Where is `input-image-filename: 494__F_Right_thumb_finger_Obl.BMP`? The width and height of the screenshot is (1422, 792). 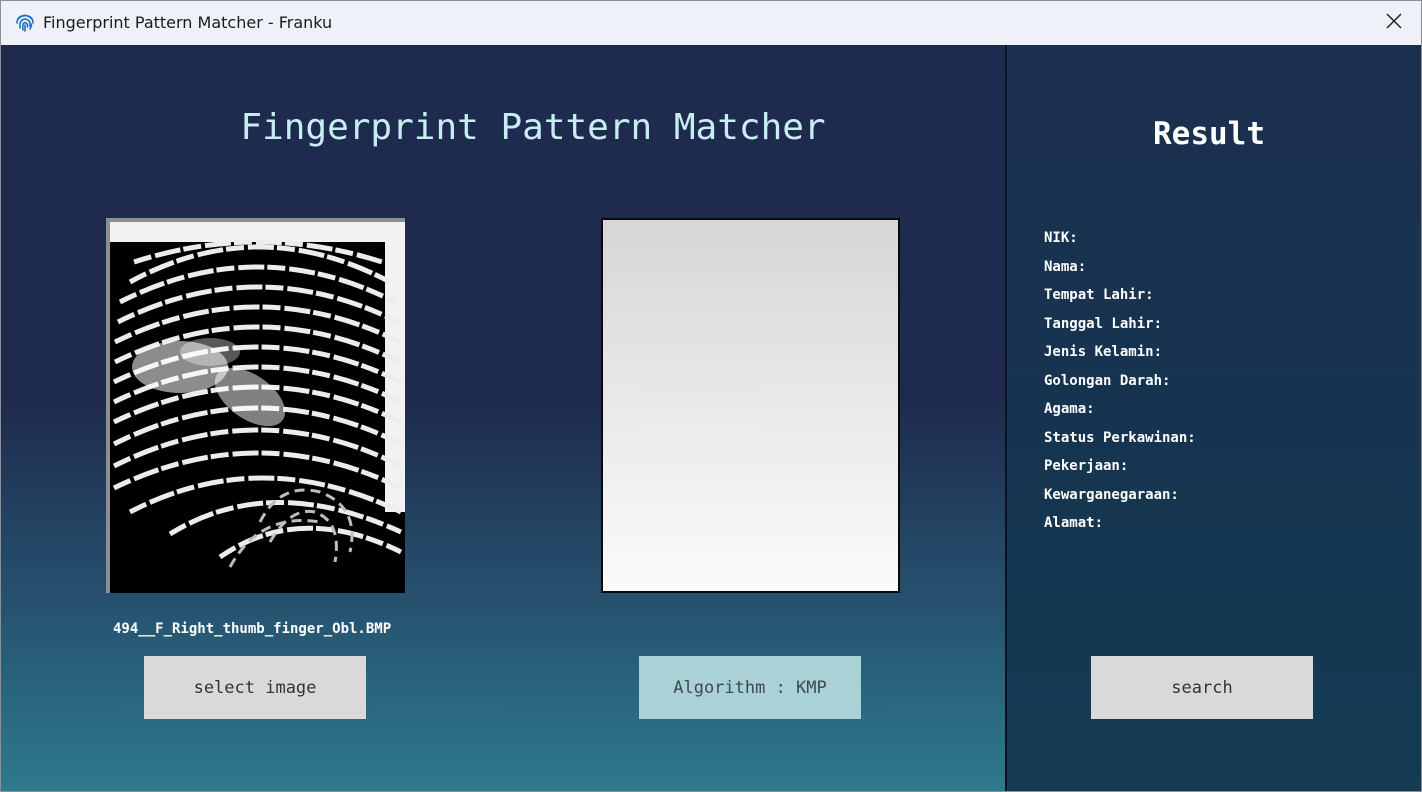
input-image-filename: 494__F_Right_thumb_finger_Obl.BMP is located at coordinates (252, 629).